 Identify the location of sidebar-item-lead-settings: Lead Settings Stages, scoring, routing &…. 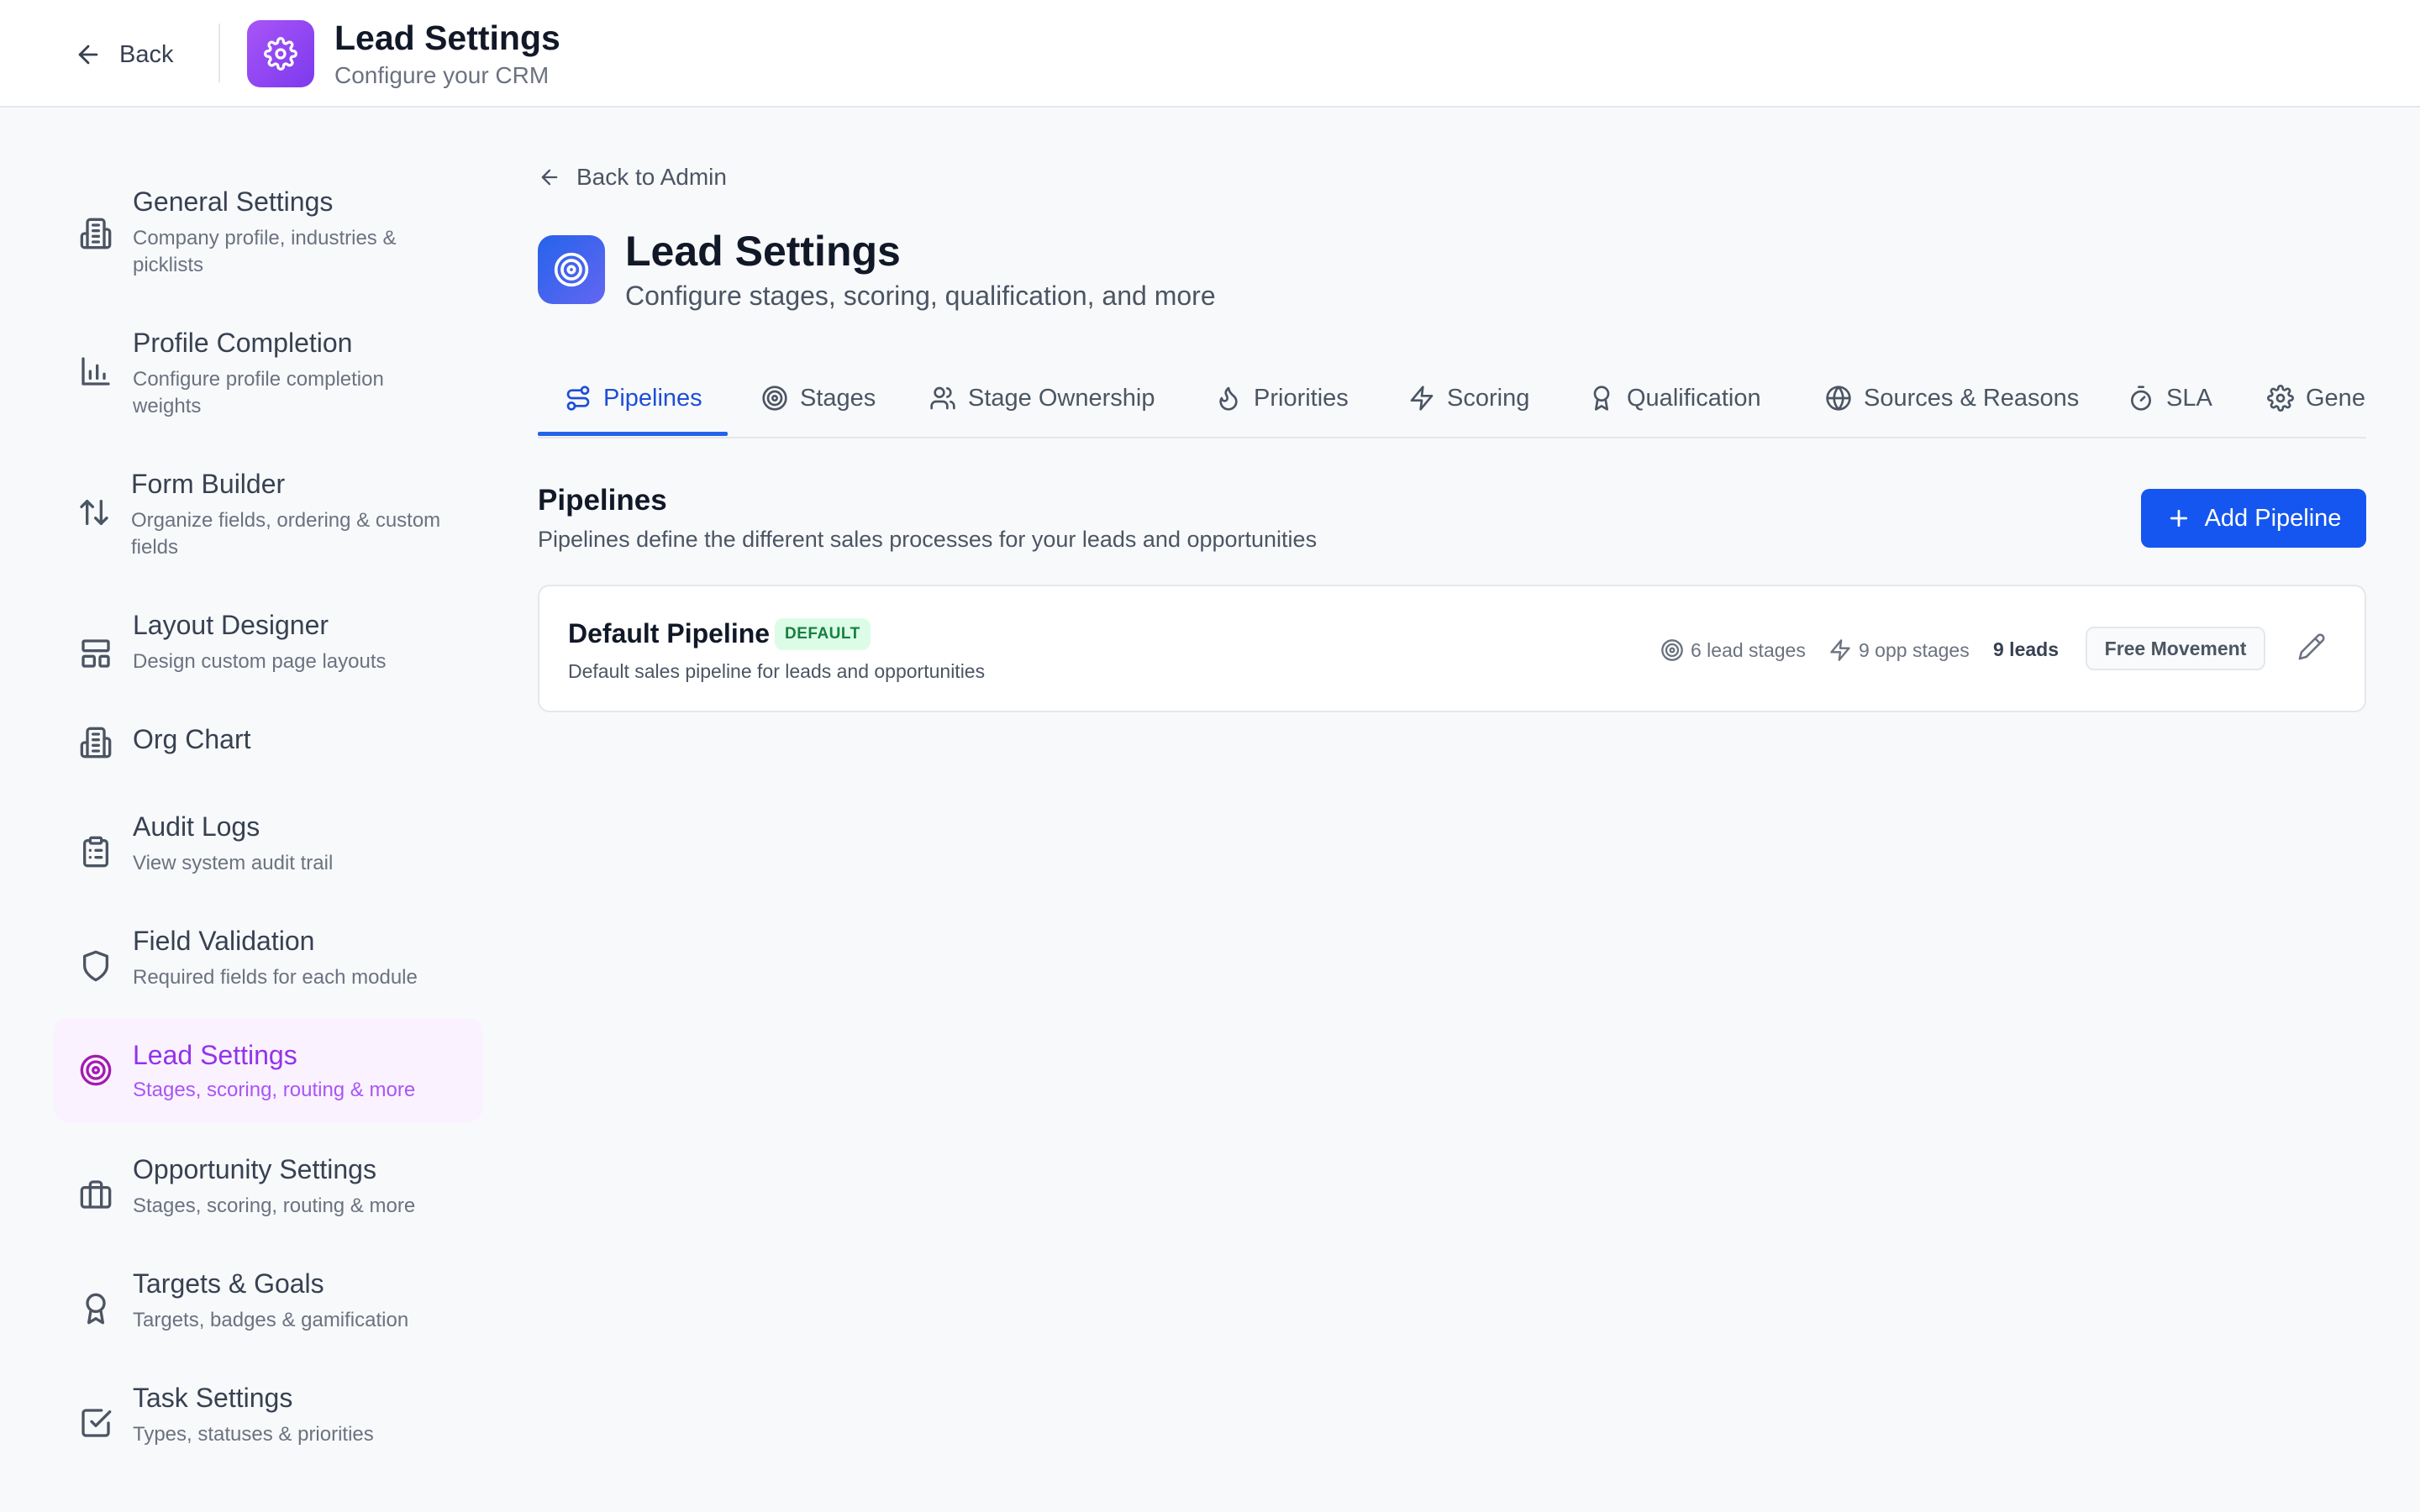
(268, 1070).